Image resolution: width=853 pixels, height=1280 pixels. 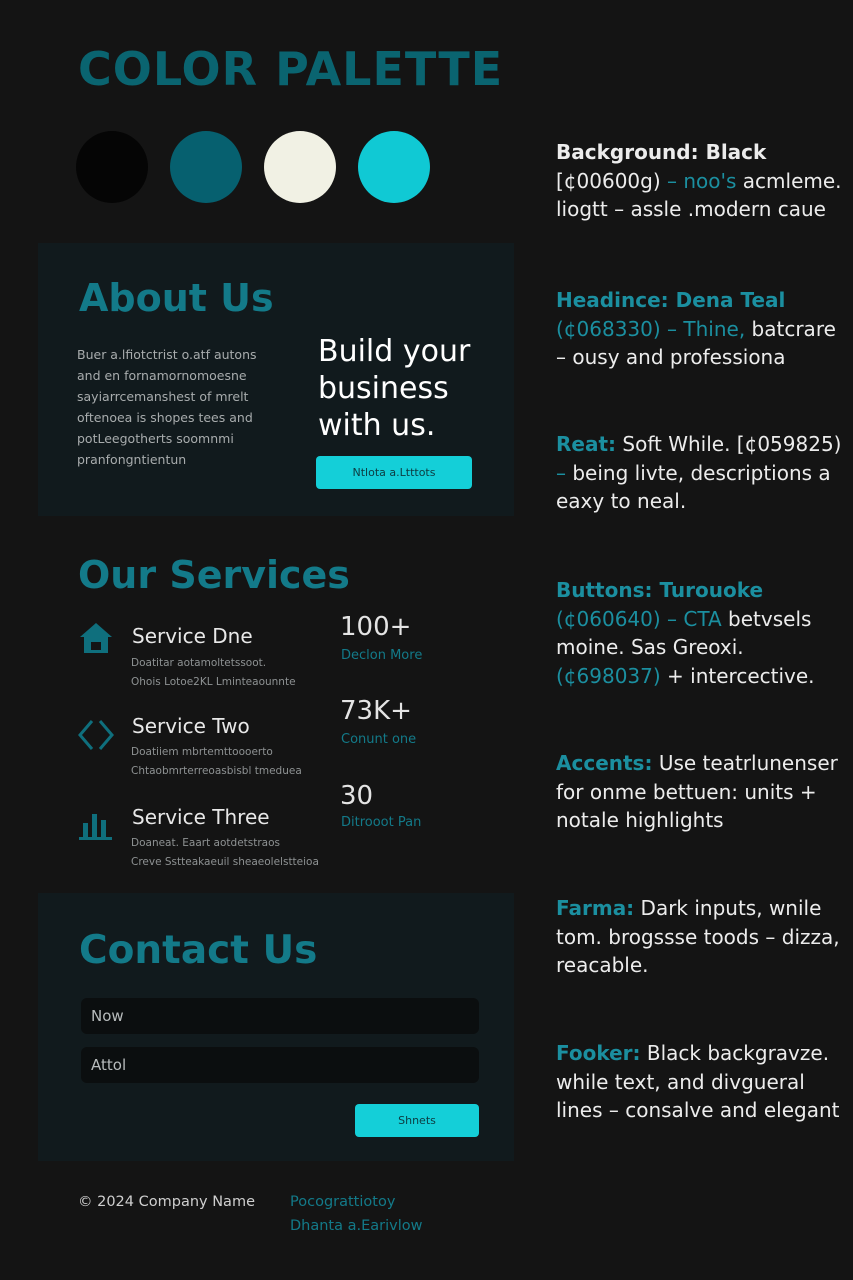 I want to click on contact-name-value: Now, so click(x=107, y=1016).